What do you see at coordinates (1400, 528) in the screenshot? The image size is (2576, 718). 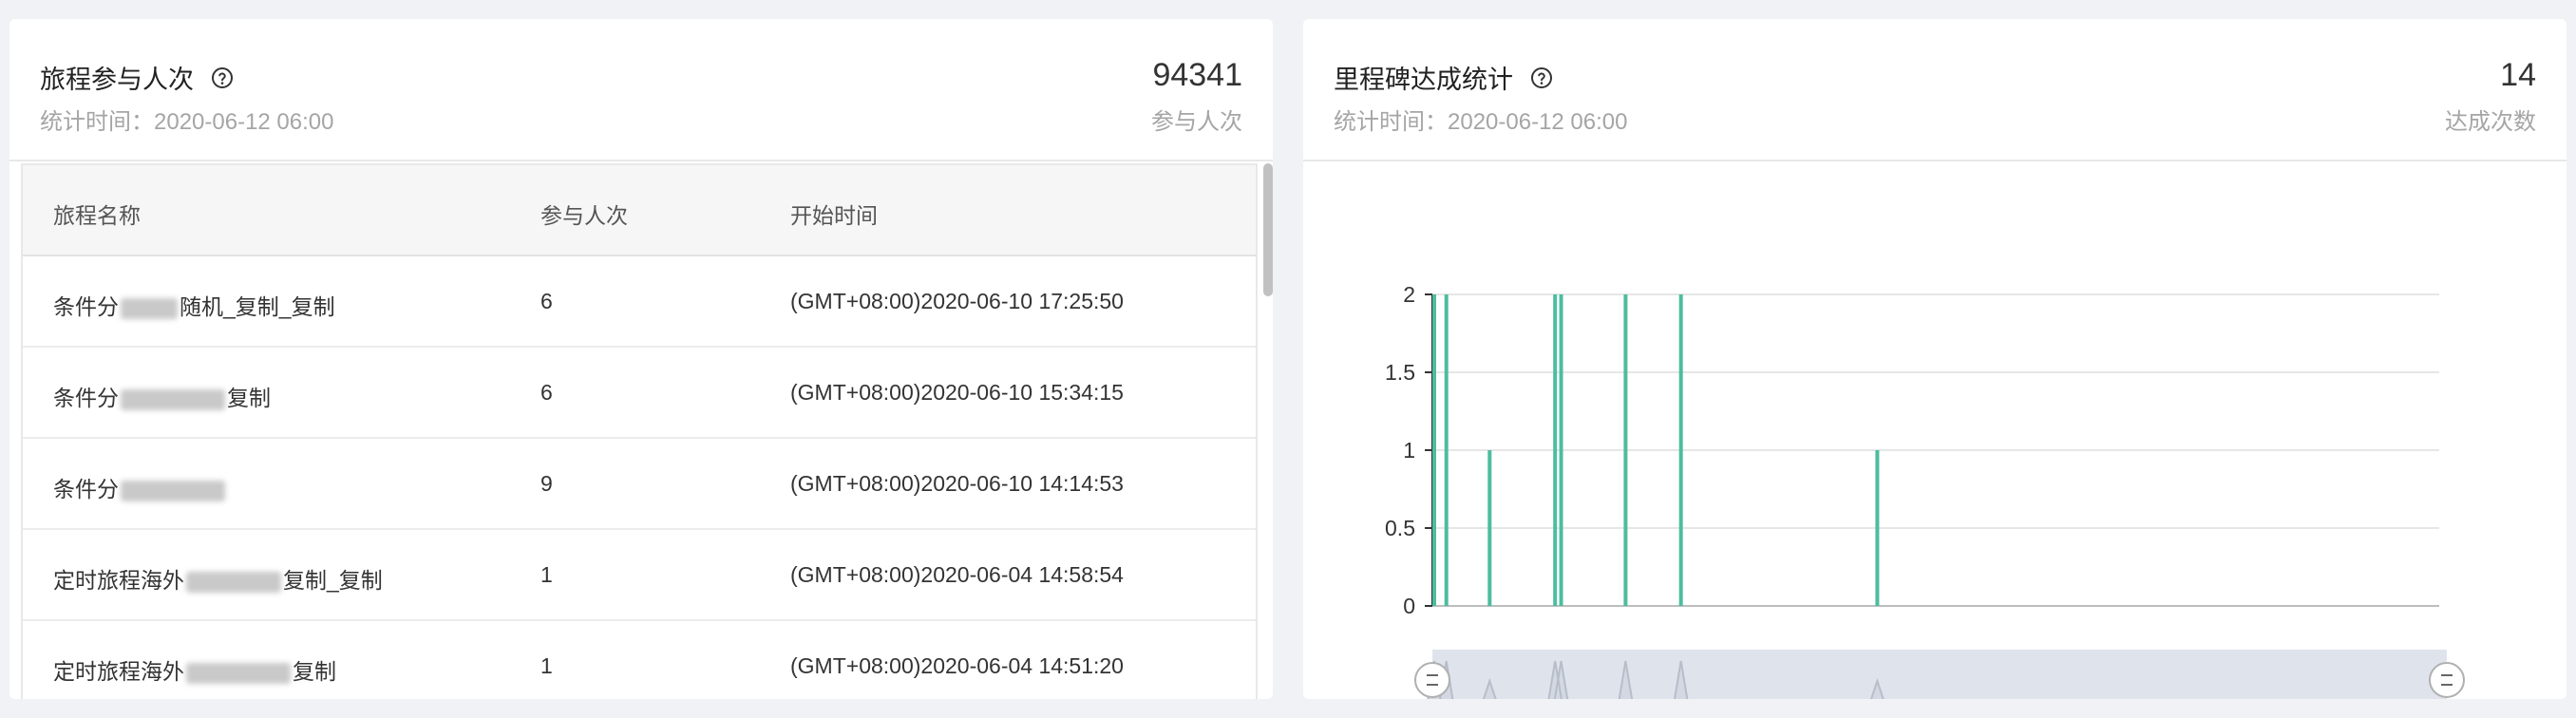 I see `y-tick-label: 0.5` at bounding box center [1400, 528].